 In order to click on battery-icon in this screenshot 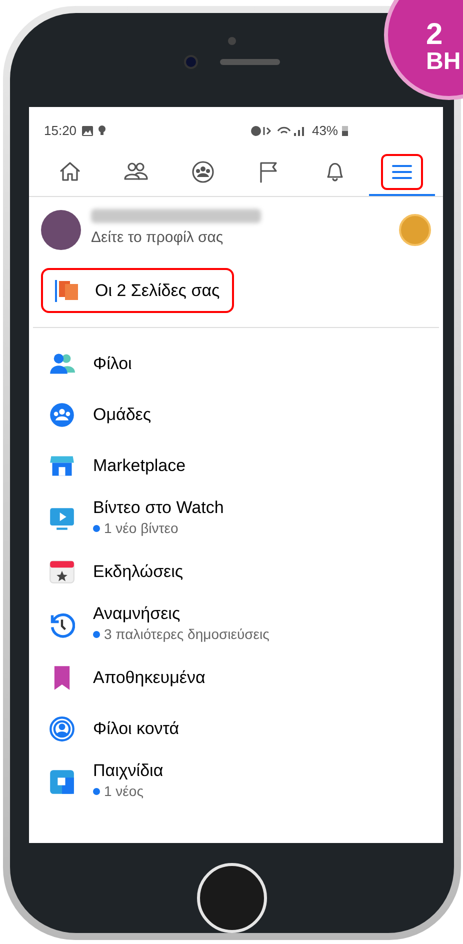, I will do `click(345, 130)`.